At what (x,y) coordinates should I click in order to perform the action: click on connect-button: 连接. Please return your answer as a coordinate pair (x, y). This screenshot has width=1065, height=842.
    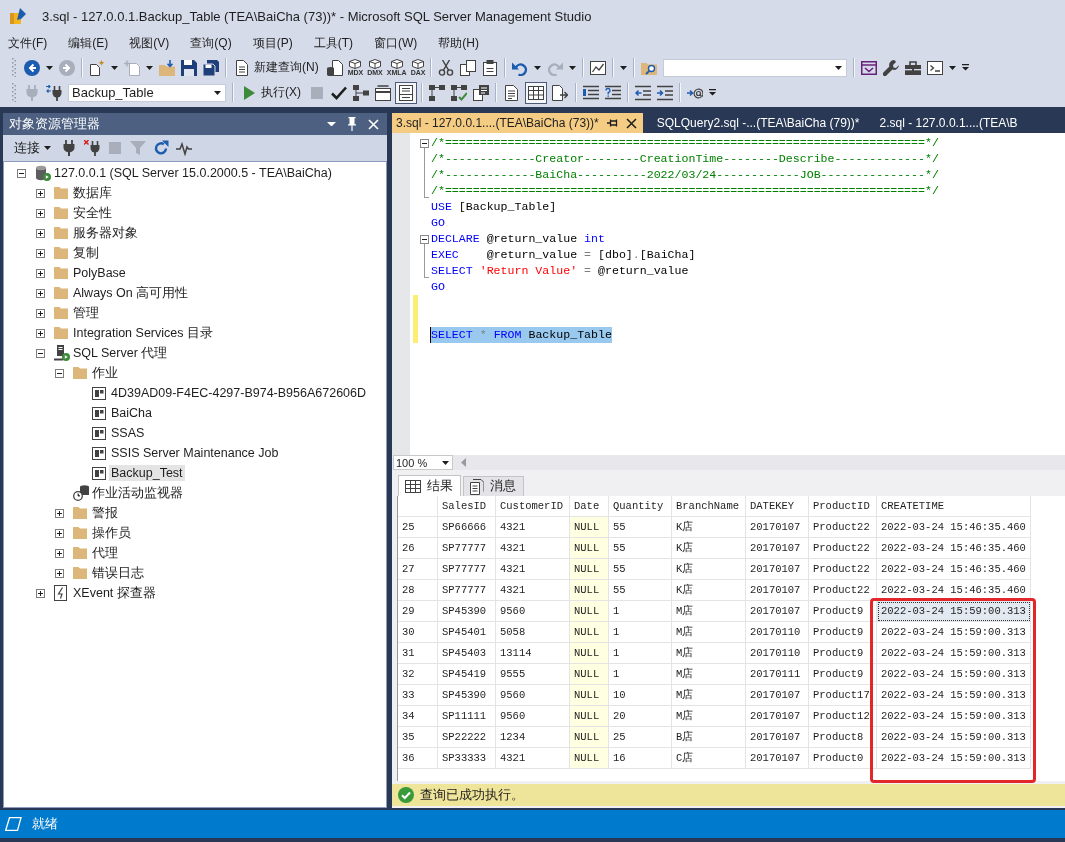
    Looking at the image, I should click on (34, 148).